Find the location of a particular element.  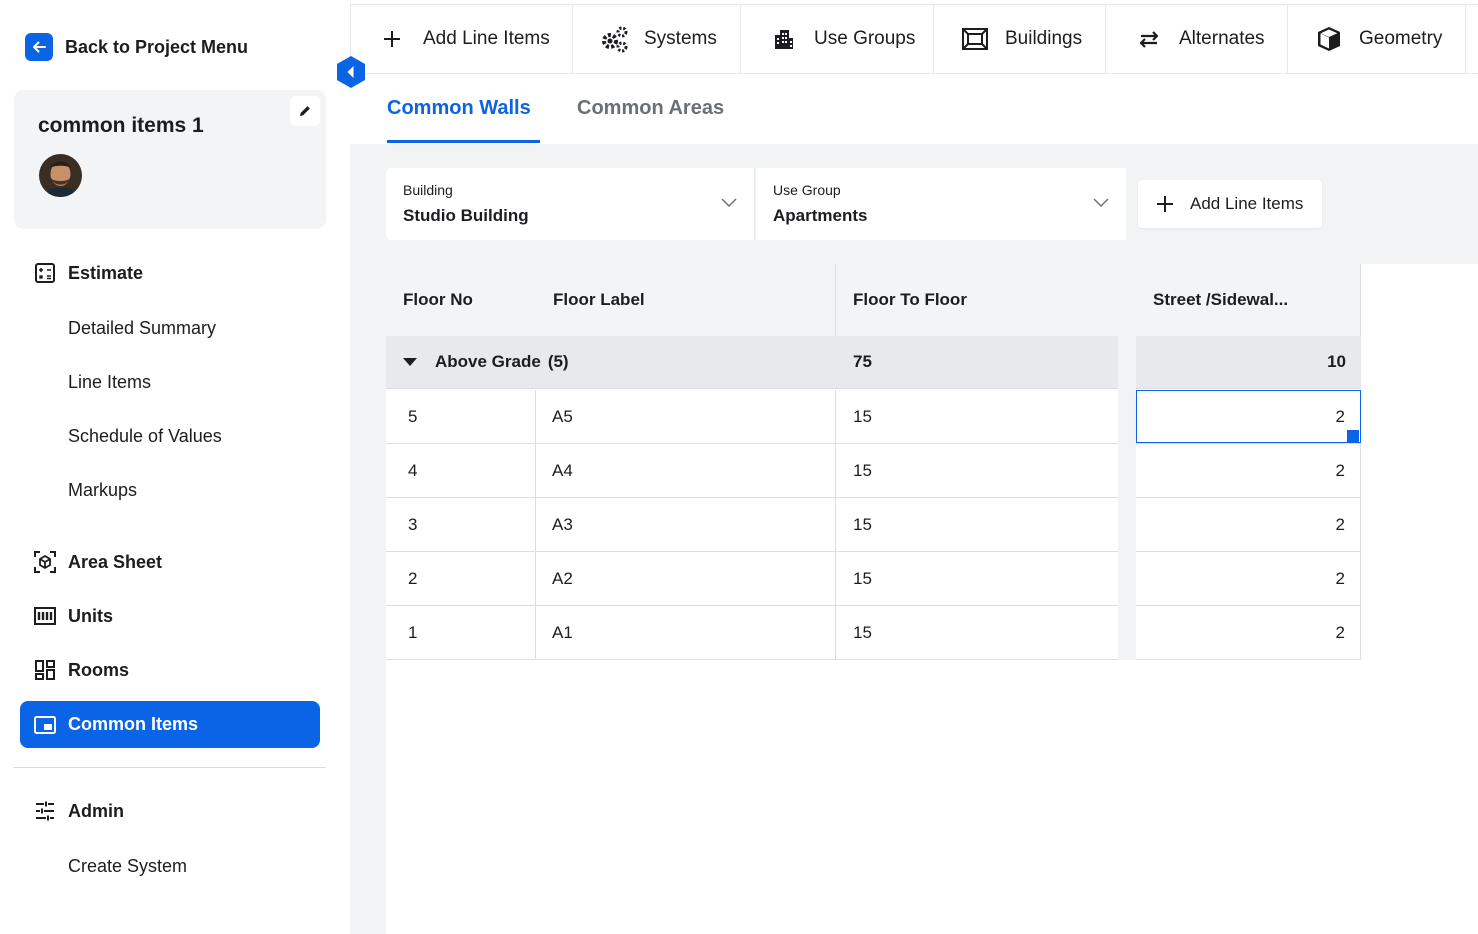

cell-floor-label: A1 is located at coordinates (685, 633).